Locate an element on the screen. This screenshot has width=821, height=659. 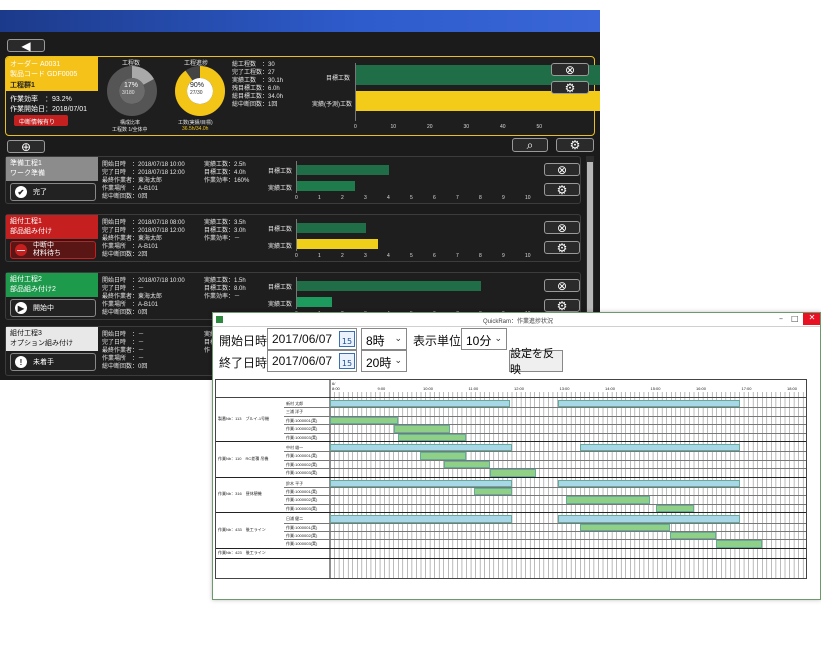
process-group: 工程群1 is located at coordinates (22, 85).